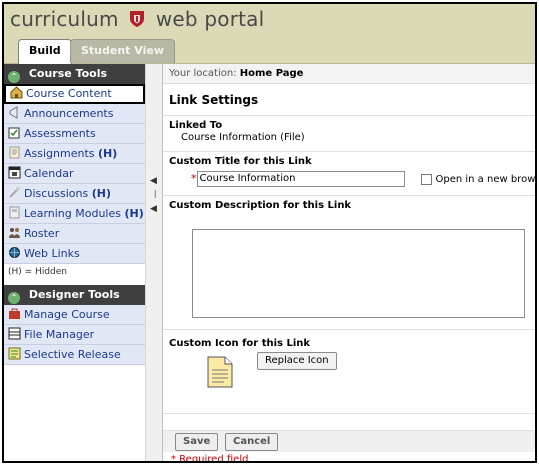 This screenshot has width=539, height=465. I want to click on custom-icon-section: Custom Icon for this Link Replace Icon, so click(349, 372).